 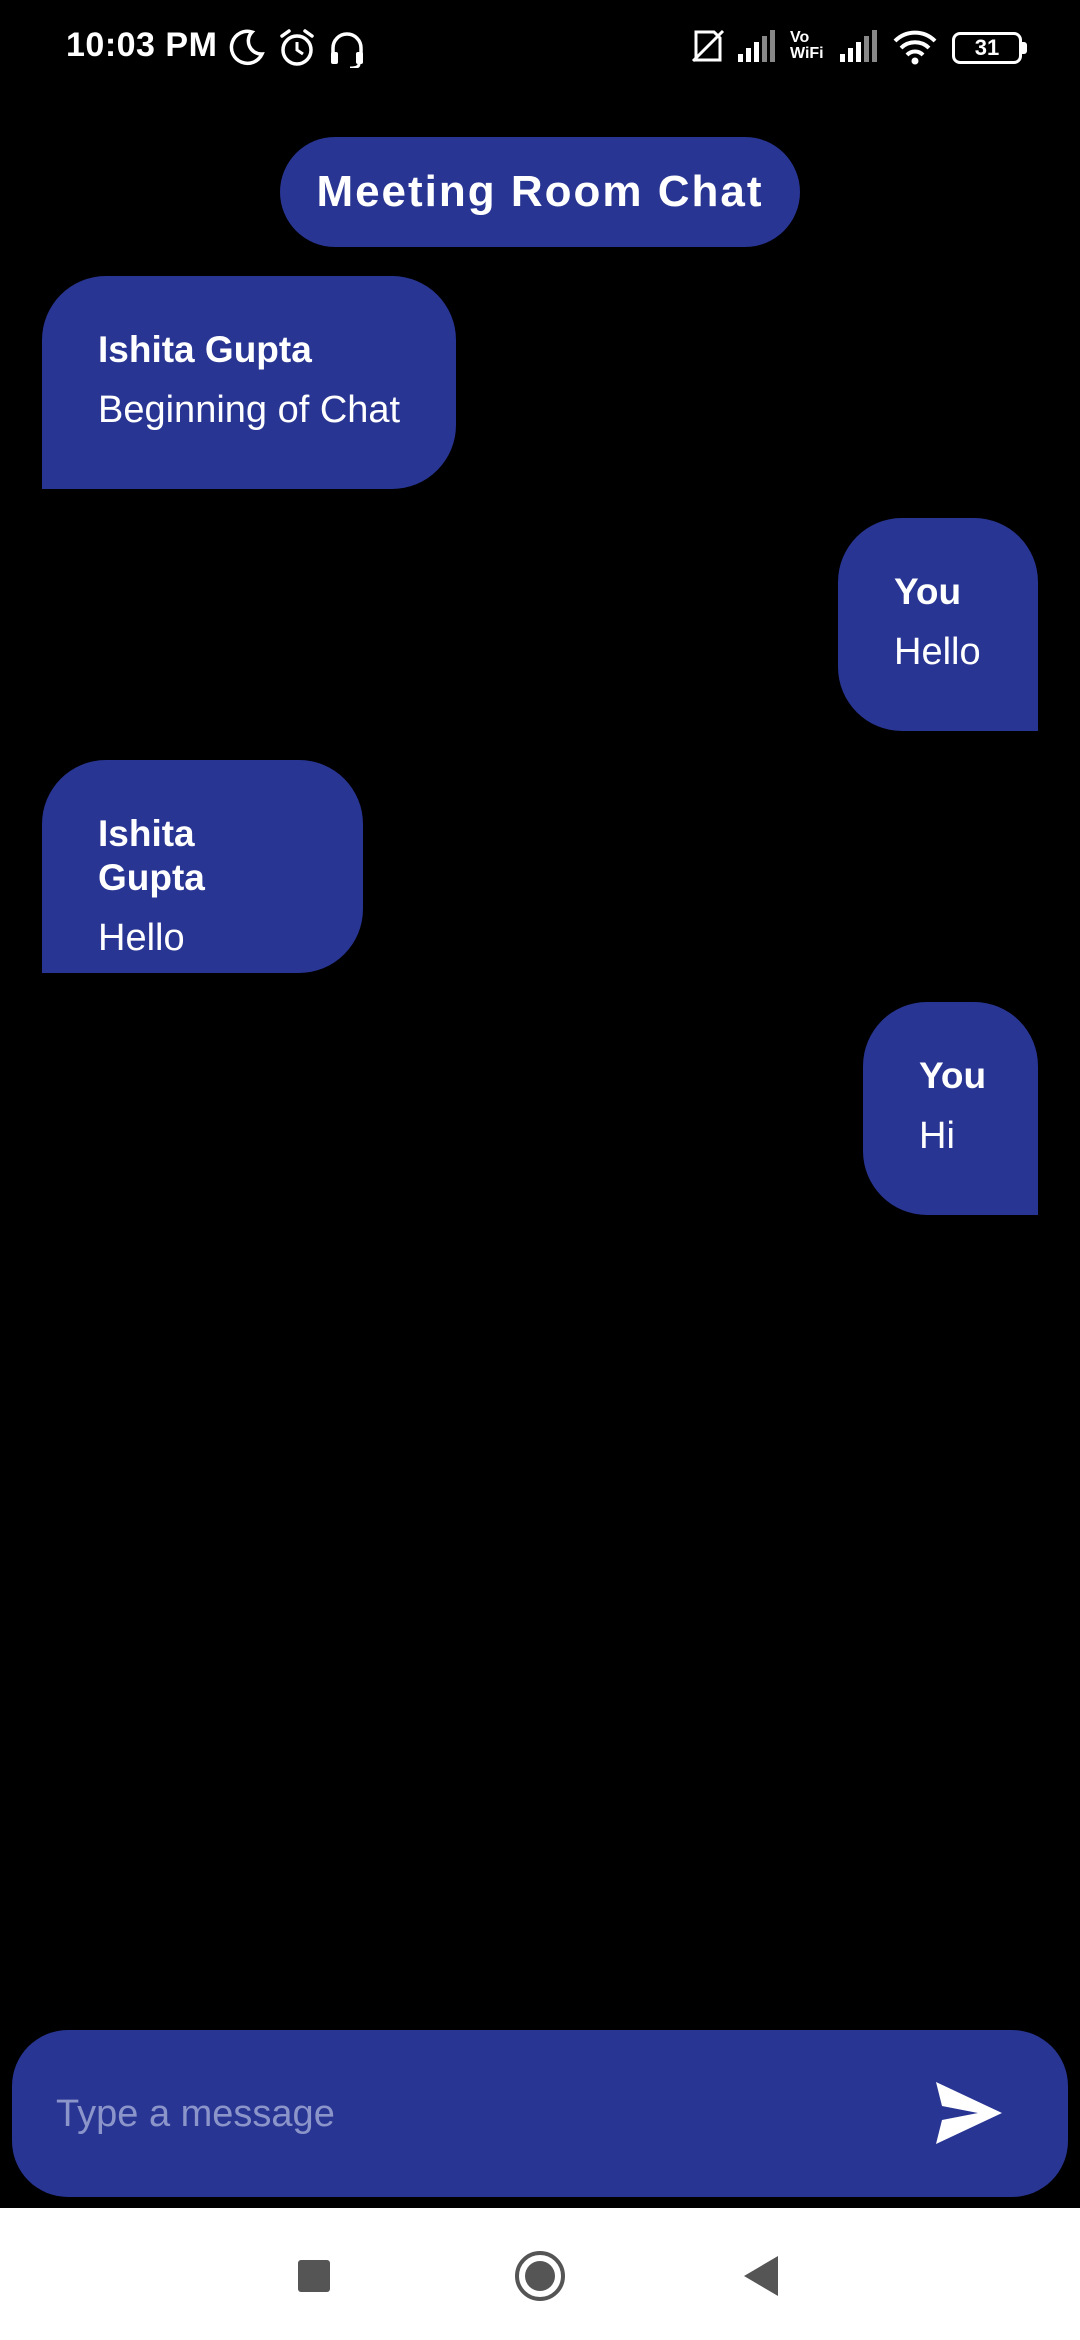 I want to click on send-icon, so click(x=969, y=2113).